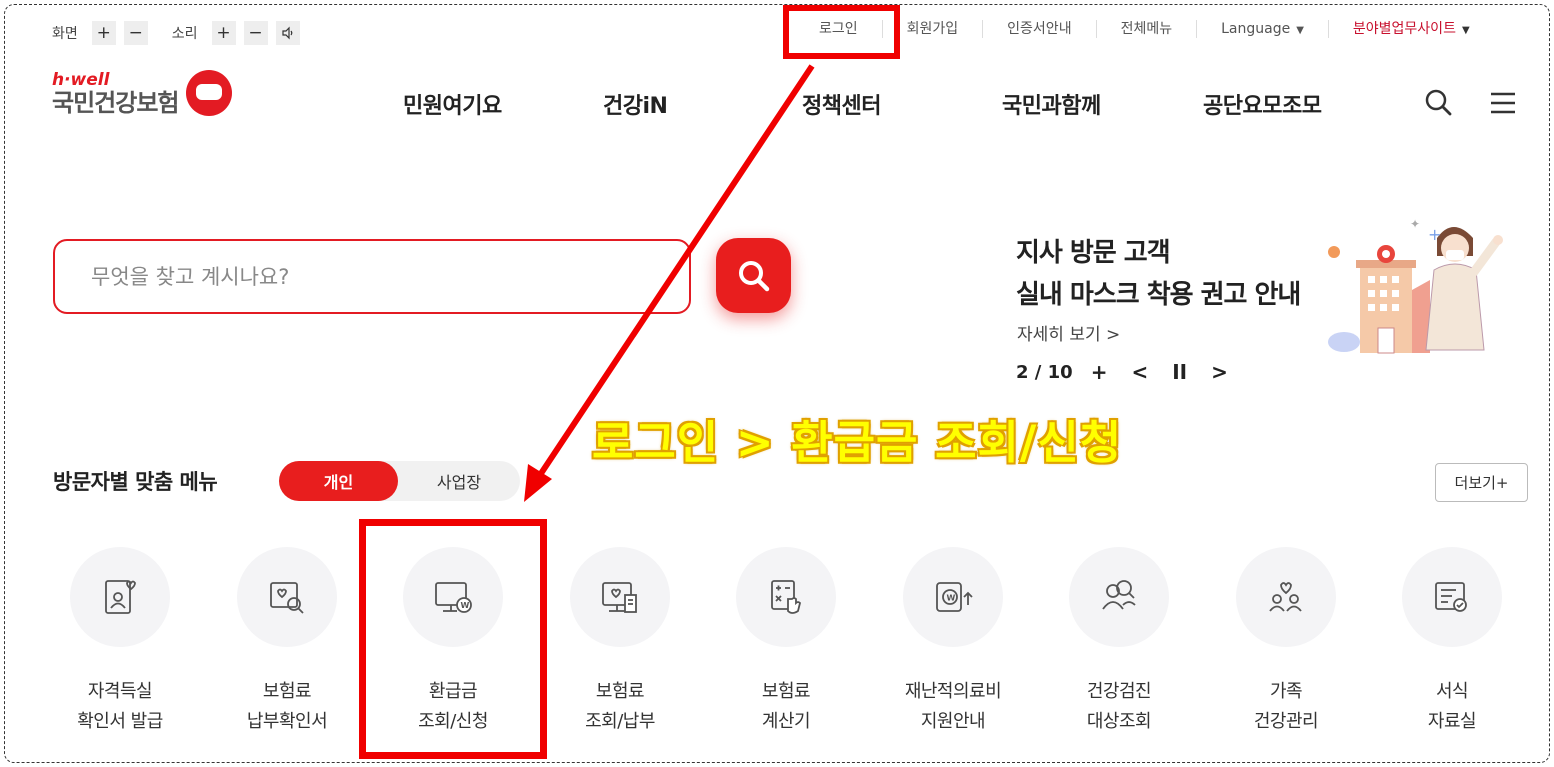 This screenshot has width=1554, height=767. I want to click on banner-line-2: 실내 마스크 착용 권고 안내, so click(1158, 295).